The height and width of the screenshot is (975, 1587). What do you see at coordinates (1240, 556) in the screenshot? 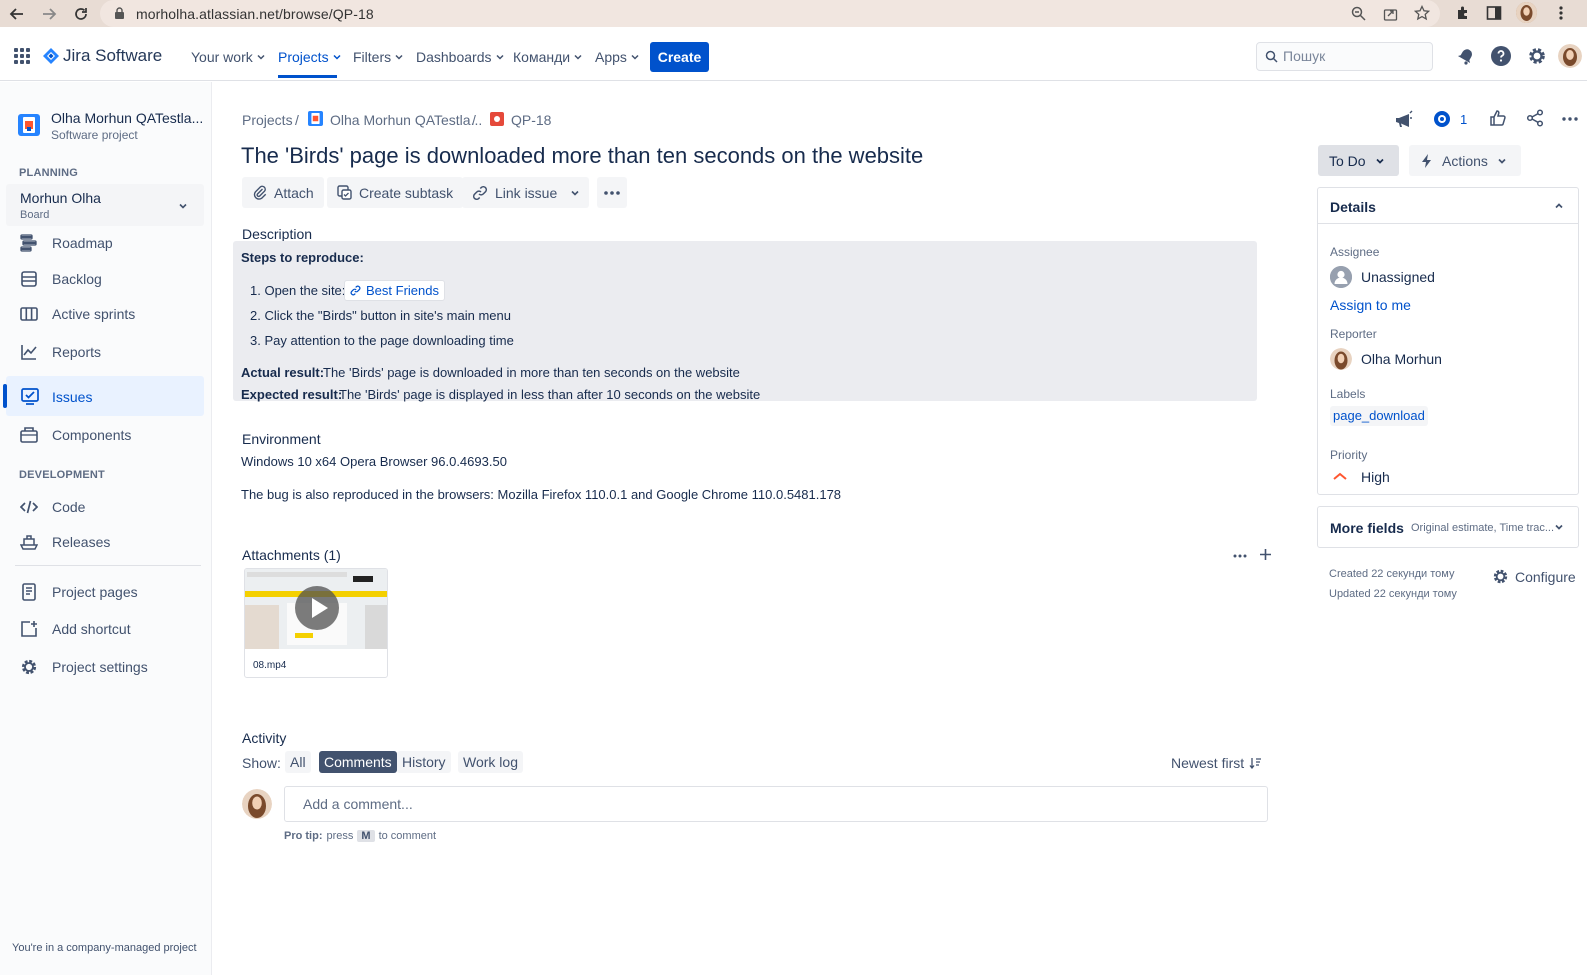
I see `attachments-more-icon` at bounding box center [1240, 556].